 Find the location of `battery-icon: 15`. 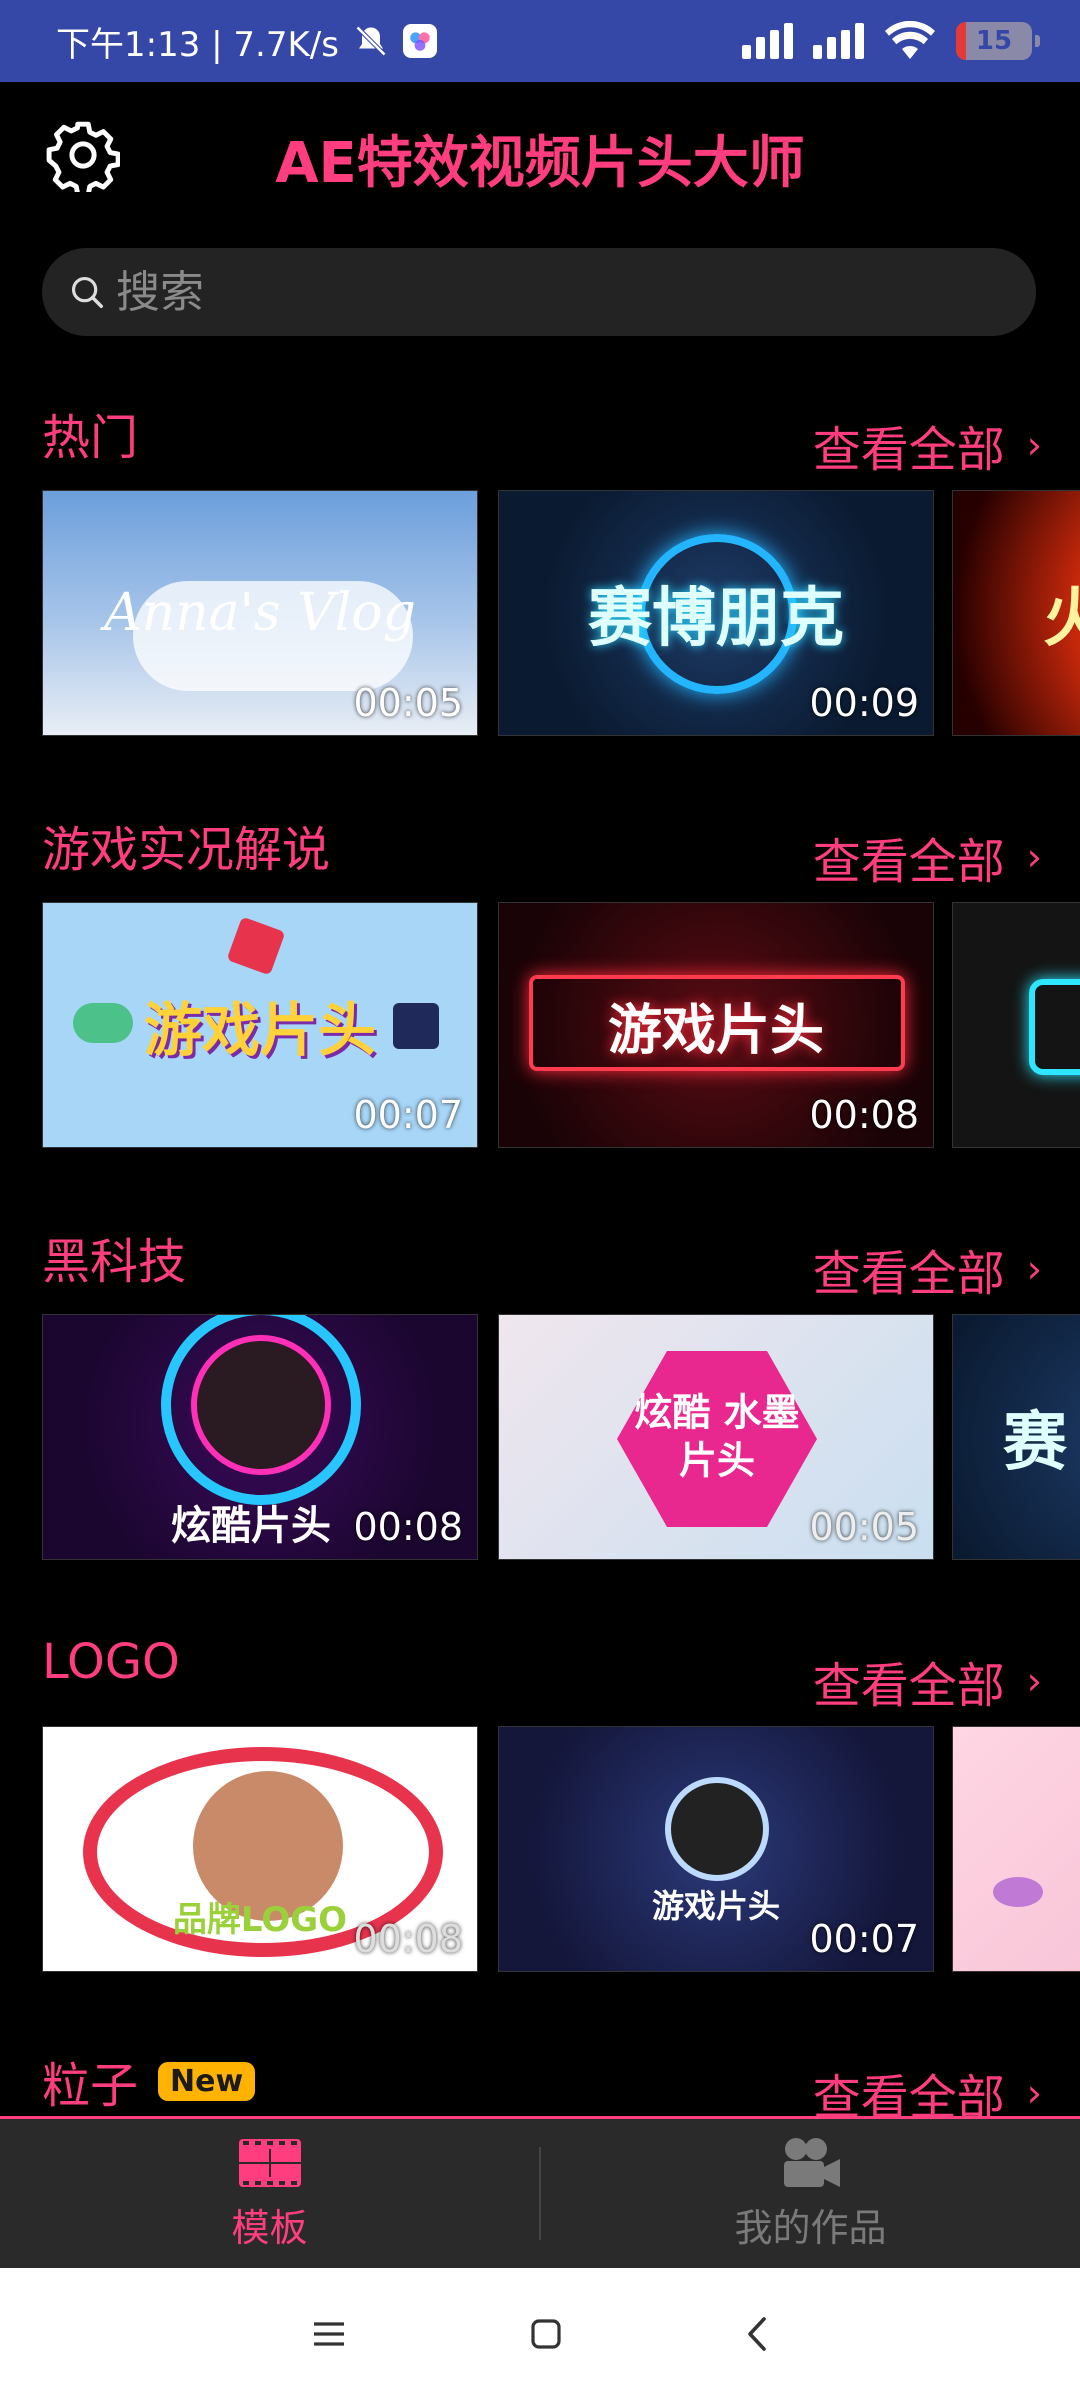

battery-icon: 15 is located at coordinates (998, 41).